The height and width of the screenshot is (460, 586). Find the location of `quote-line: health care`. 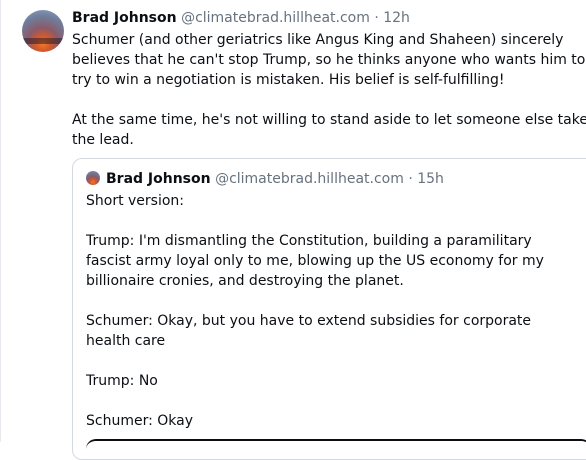

quote-line: health care is located at coordinates (126, 341).